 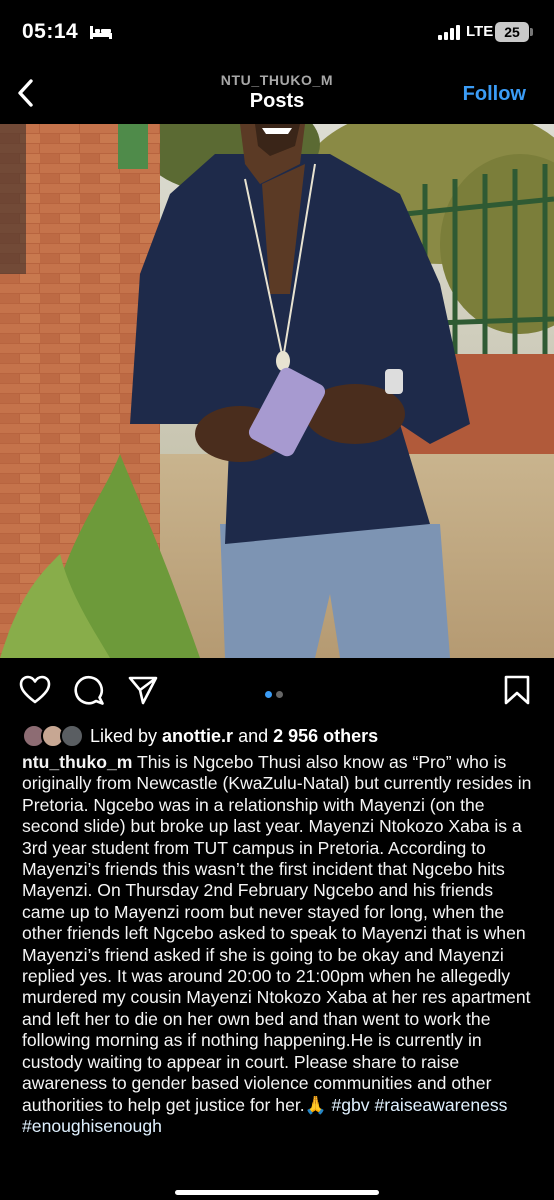 I want to click on heart-icon, so click(x=35, y=690).